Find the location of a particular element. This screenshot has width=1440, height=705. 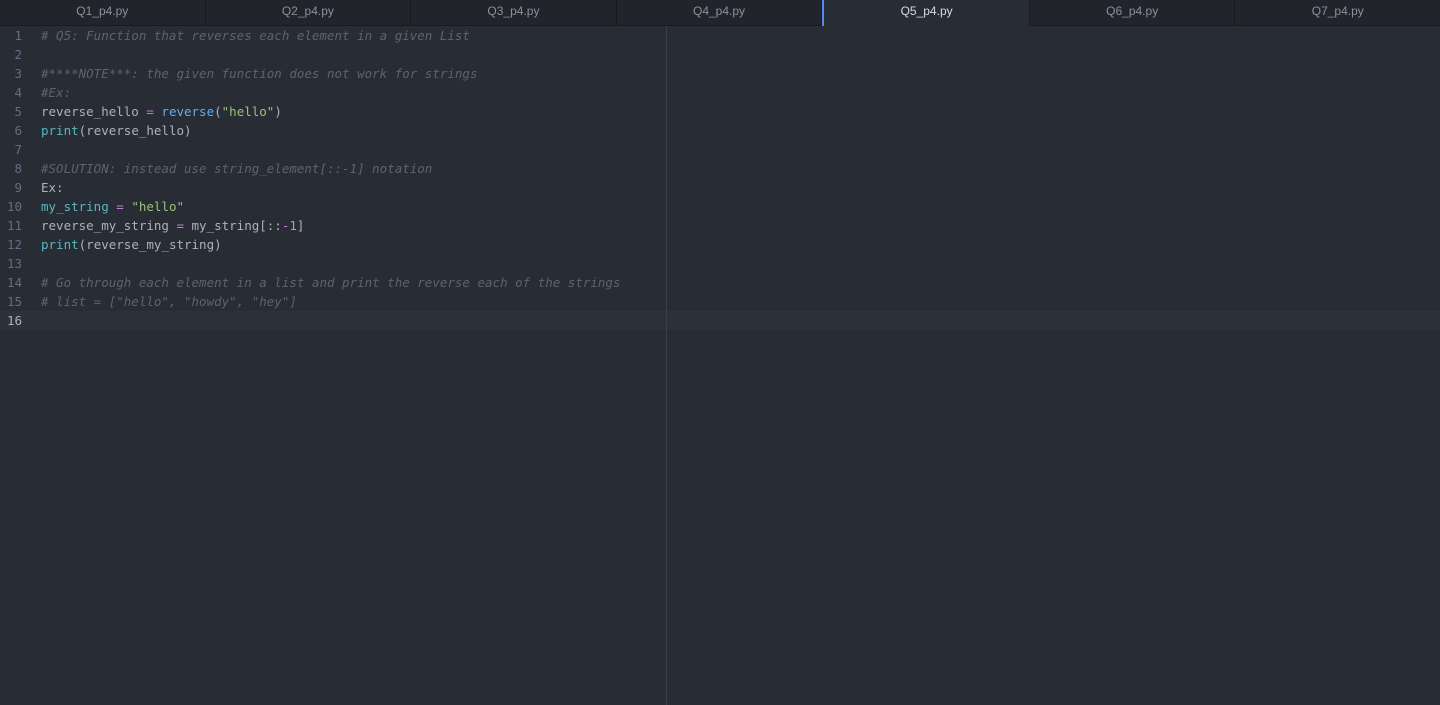

line-code: #Ex: is located at coordinates (56, 92).